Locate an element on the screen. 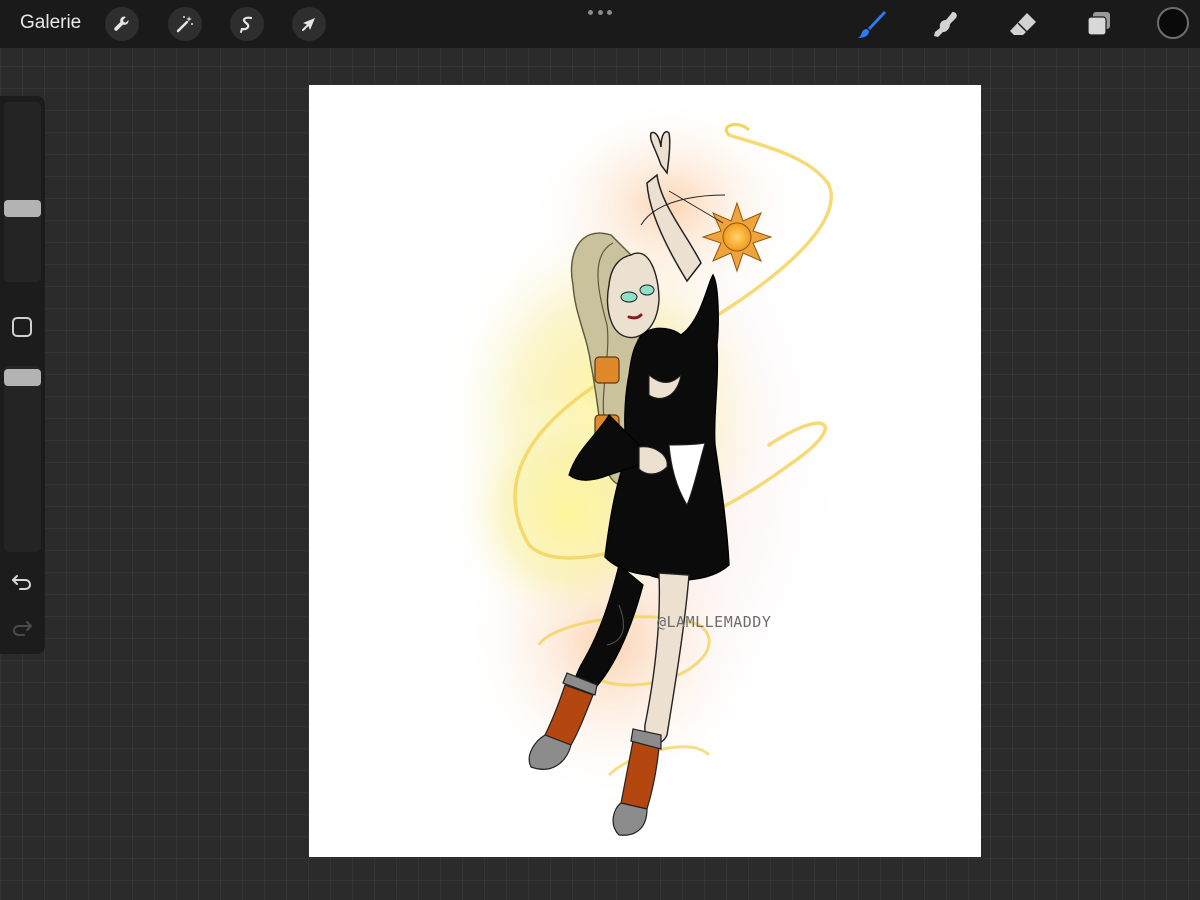 This screenshot has width=1200, height=900. smudge-tool-button is located at coordinates (946, 24).